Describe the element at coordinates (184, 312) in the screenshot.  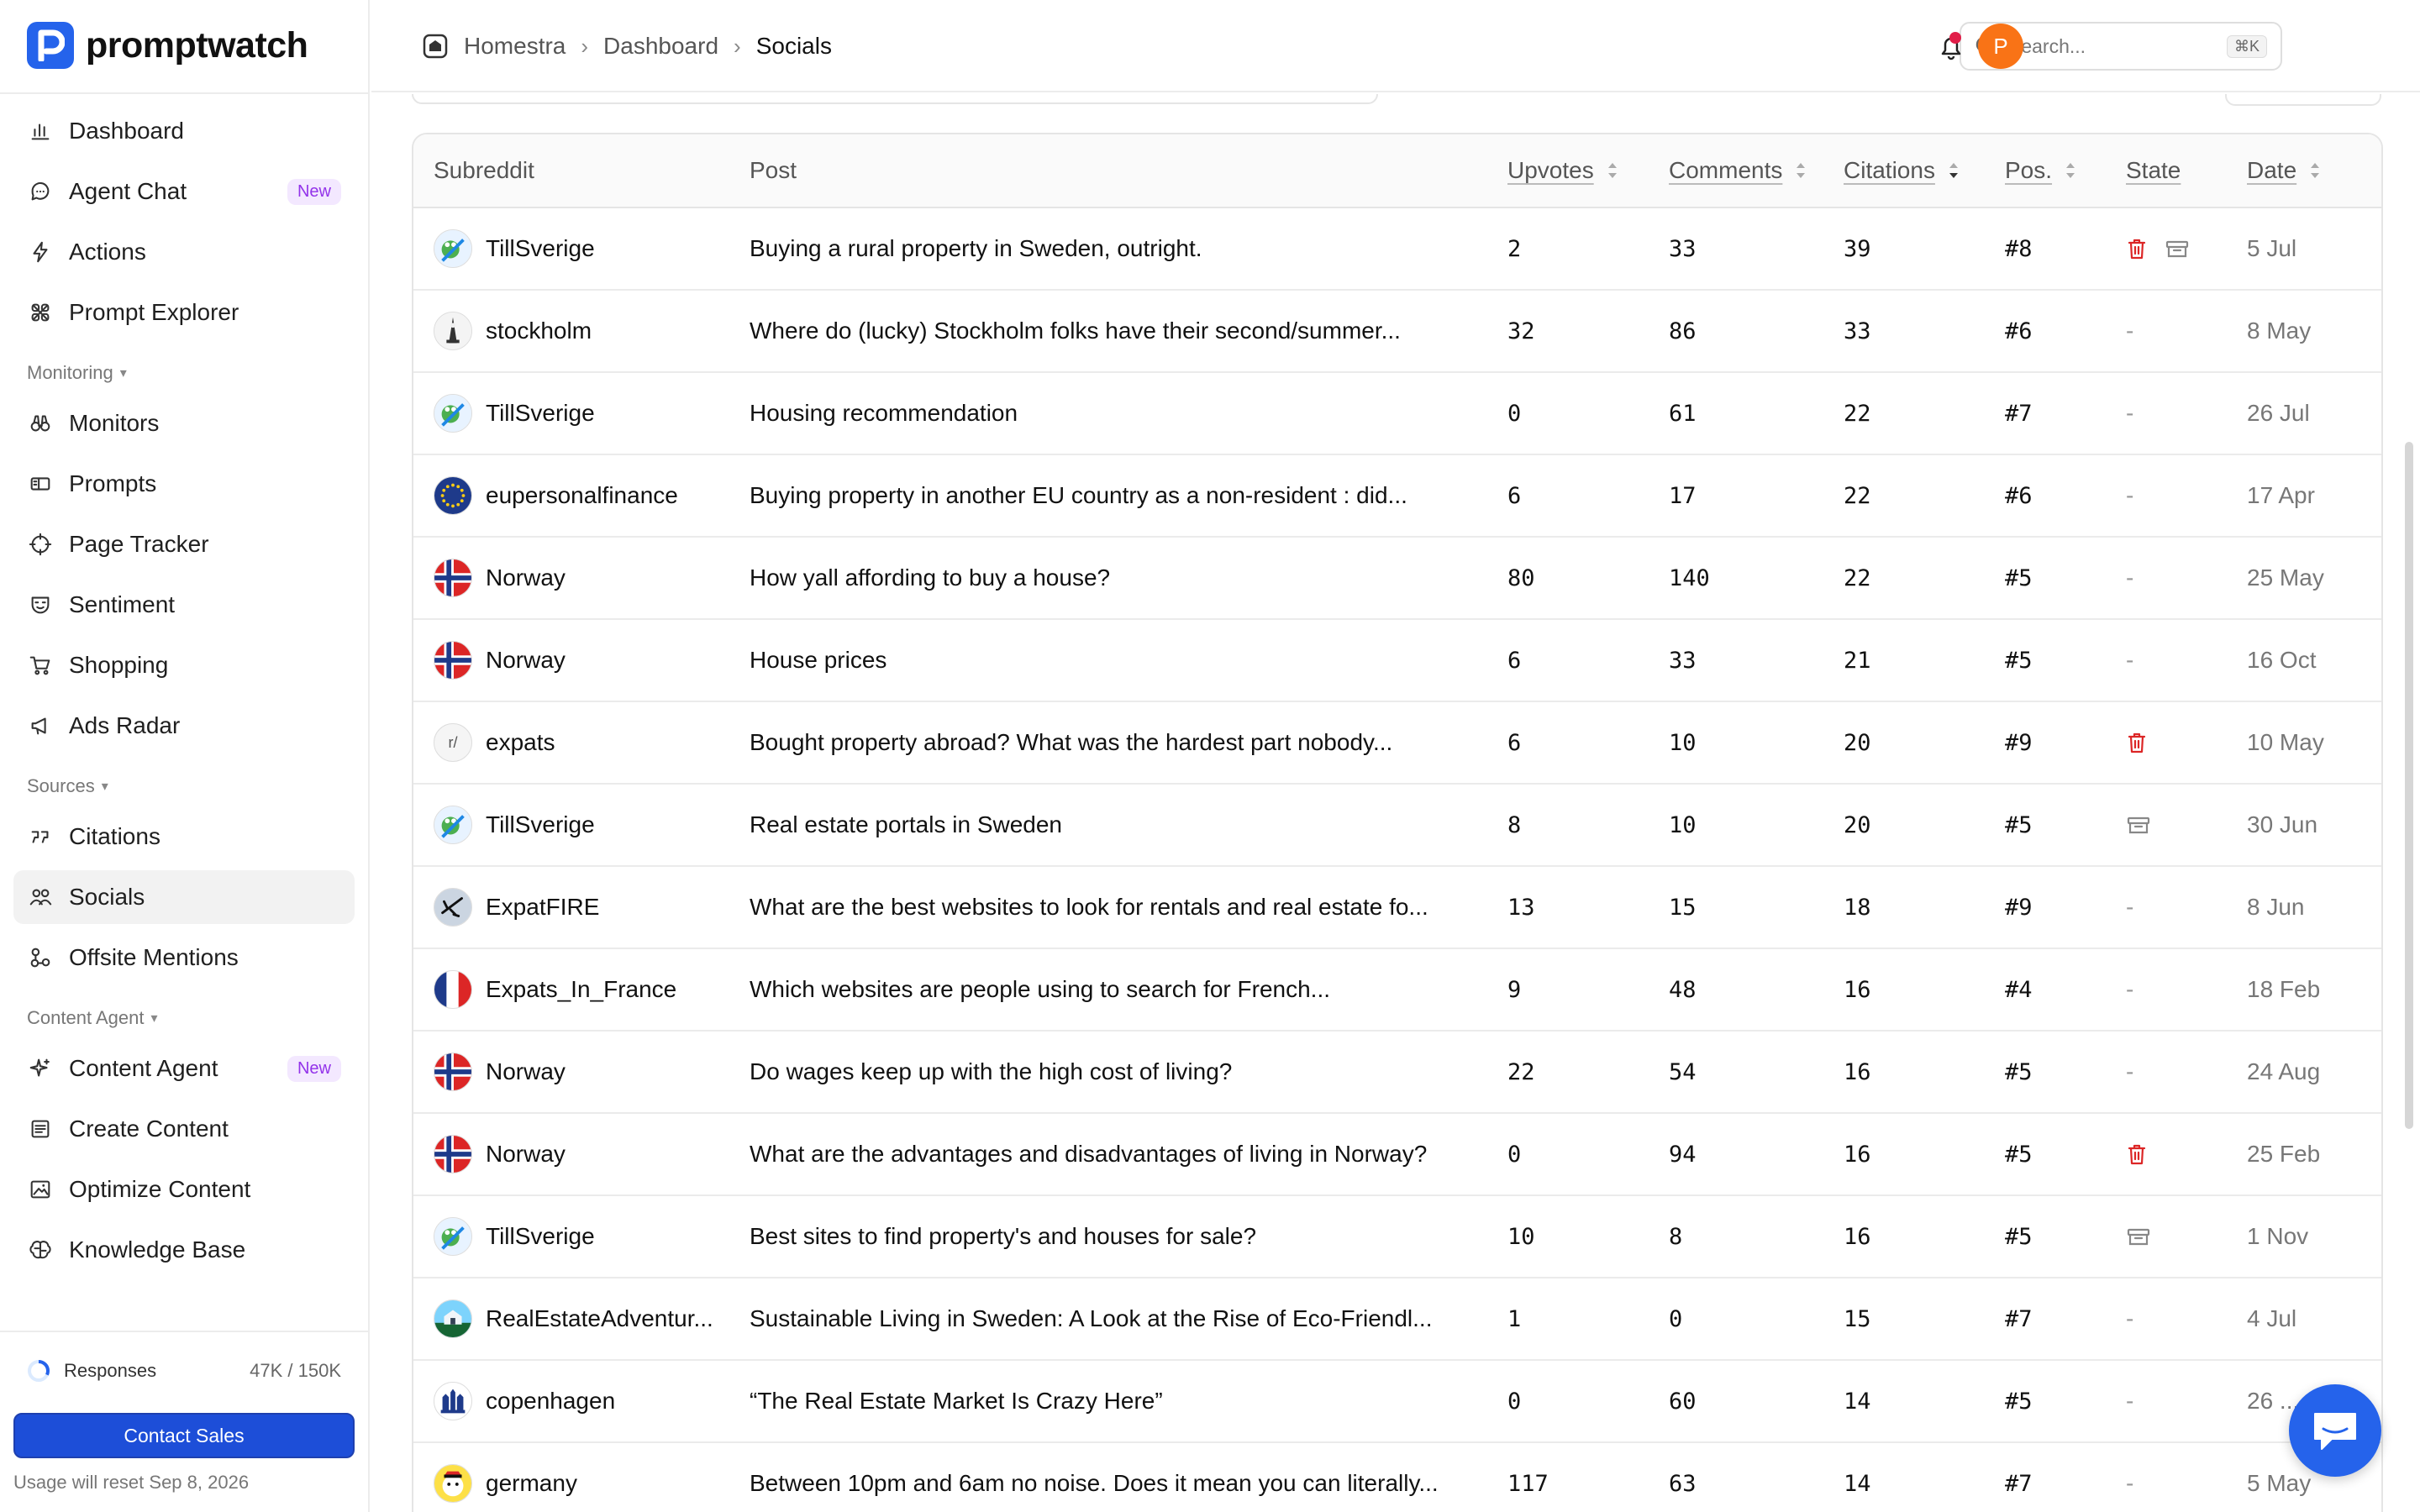
I see `sidebar-item-prompt-explorer: Prompt Explorer` at that location.